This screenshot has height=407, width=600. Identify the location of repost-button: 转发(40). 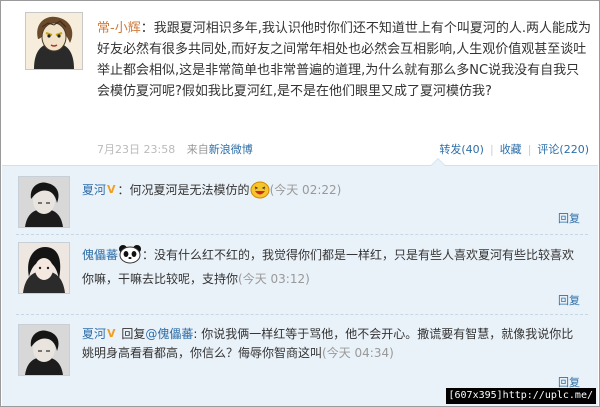
(461, 149).